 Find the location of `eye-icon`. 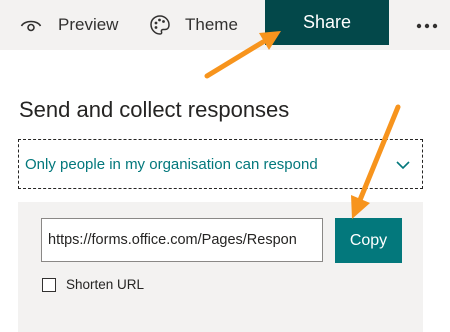

eye-icon is located at coordinates (31, 25).